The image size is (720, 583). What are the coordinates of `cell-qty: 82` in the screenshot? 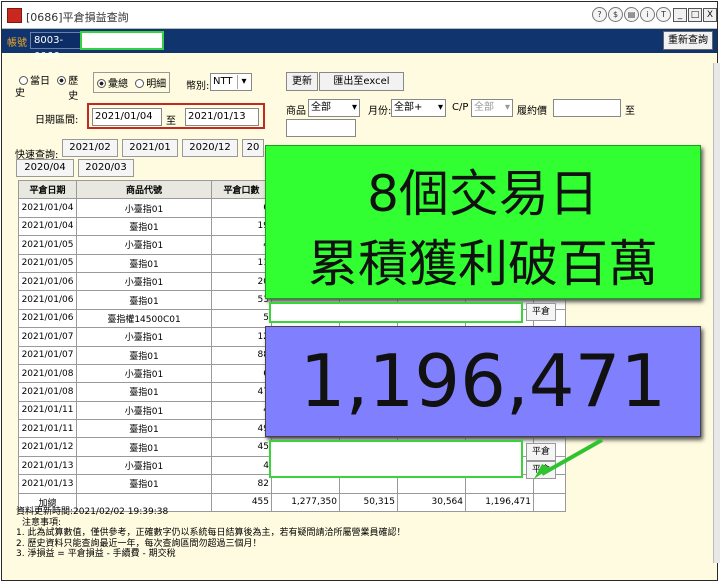 It's located at (241, 484).